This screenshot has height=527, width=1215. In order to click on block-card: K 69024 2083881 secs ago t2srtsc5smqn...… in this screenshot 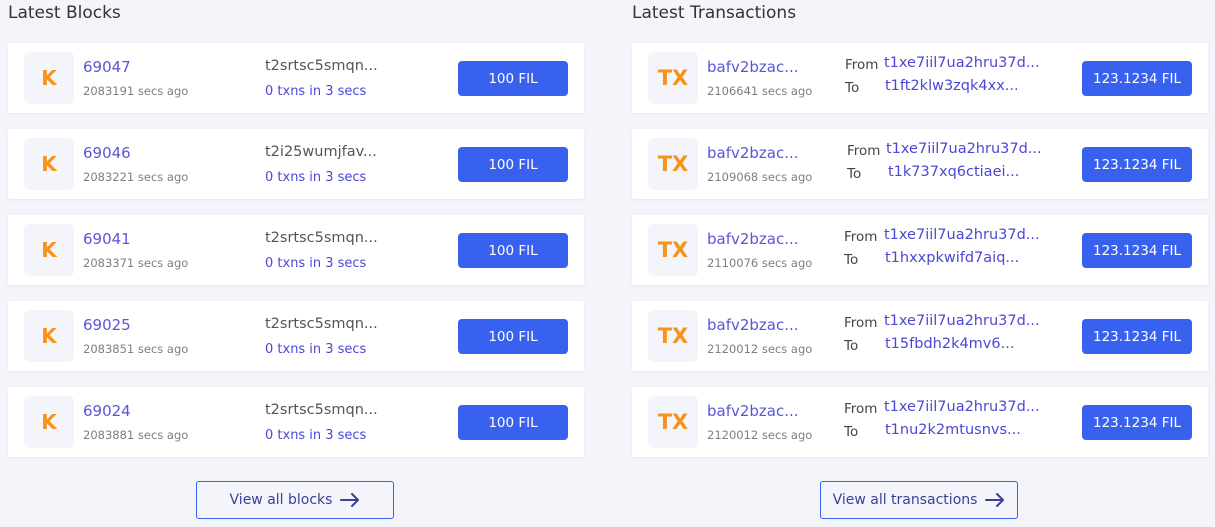, I will do `click(296, 422)`.